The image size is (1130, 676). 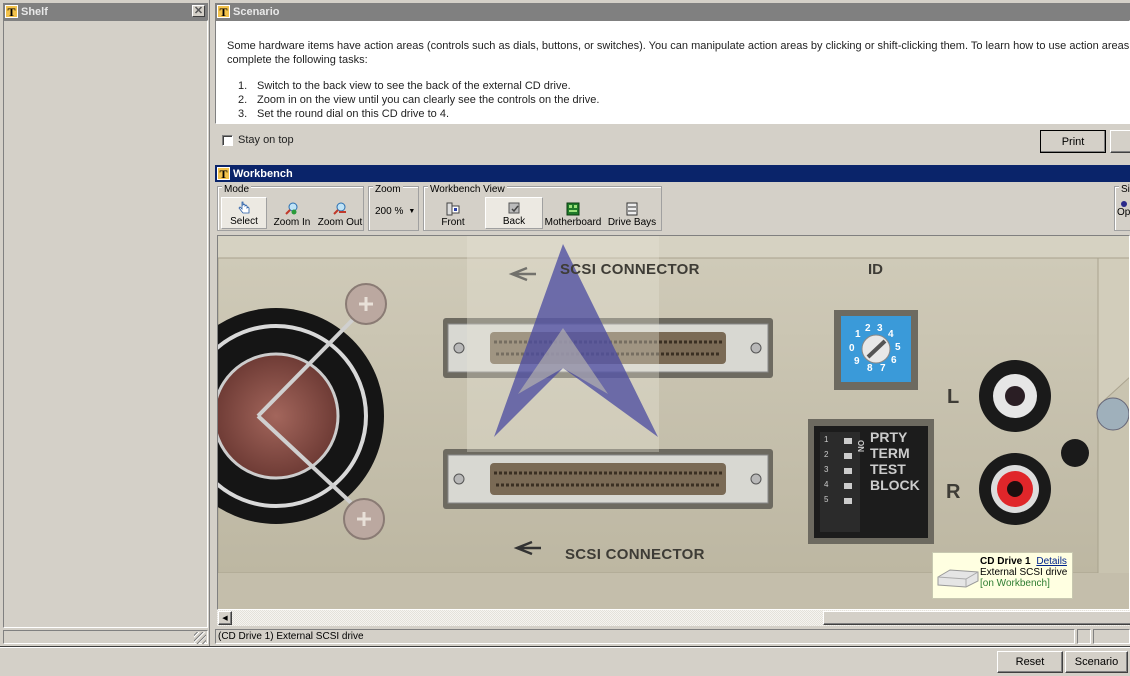 I want to click on dial-number: 3, so click(x=880, y=328).